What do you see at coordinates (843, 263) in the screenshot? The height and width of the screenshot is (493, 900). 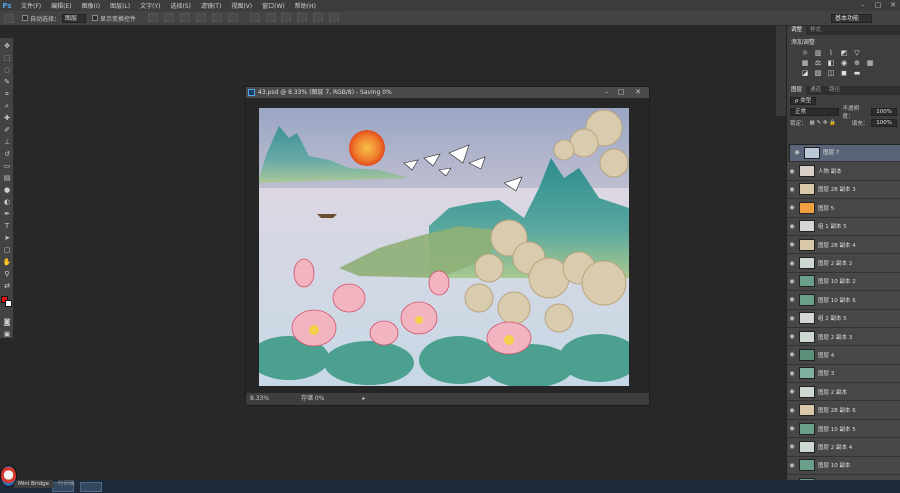 I see `layer-row: ◉ 图层 2 副本 2` at bounding box center [843, 263].